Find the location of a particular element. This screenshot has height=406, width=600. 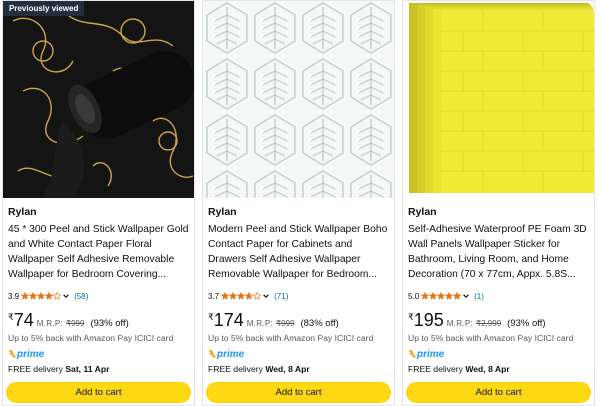

product-rating: 3.7 (71) is located at coordinates (248, 296).